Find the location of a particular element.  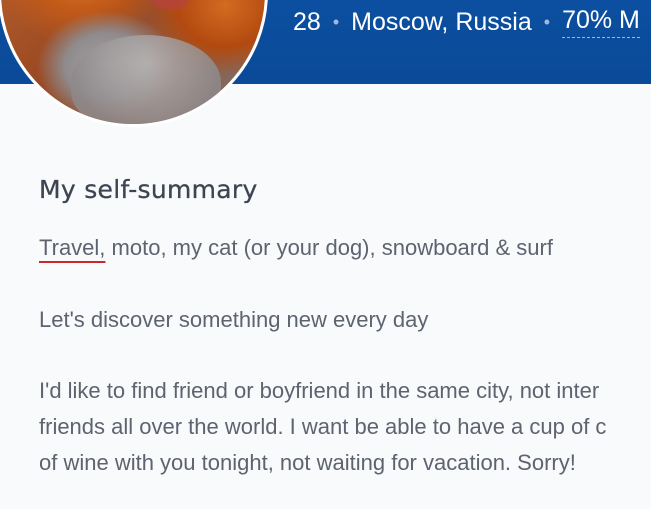

profile-avatar is located at coordinates (134, 63).